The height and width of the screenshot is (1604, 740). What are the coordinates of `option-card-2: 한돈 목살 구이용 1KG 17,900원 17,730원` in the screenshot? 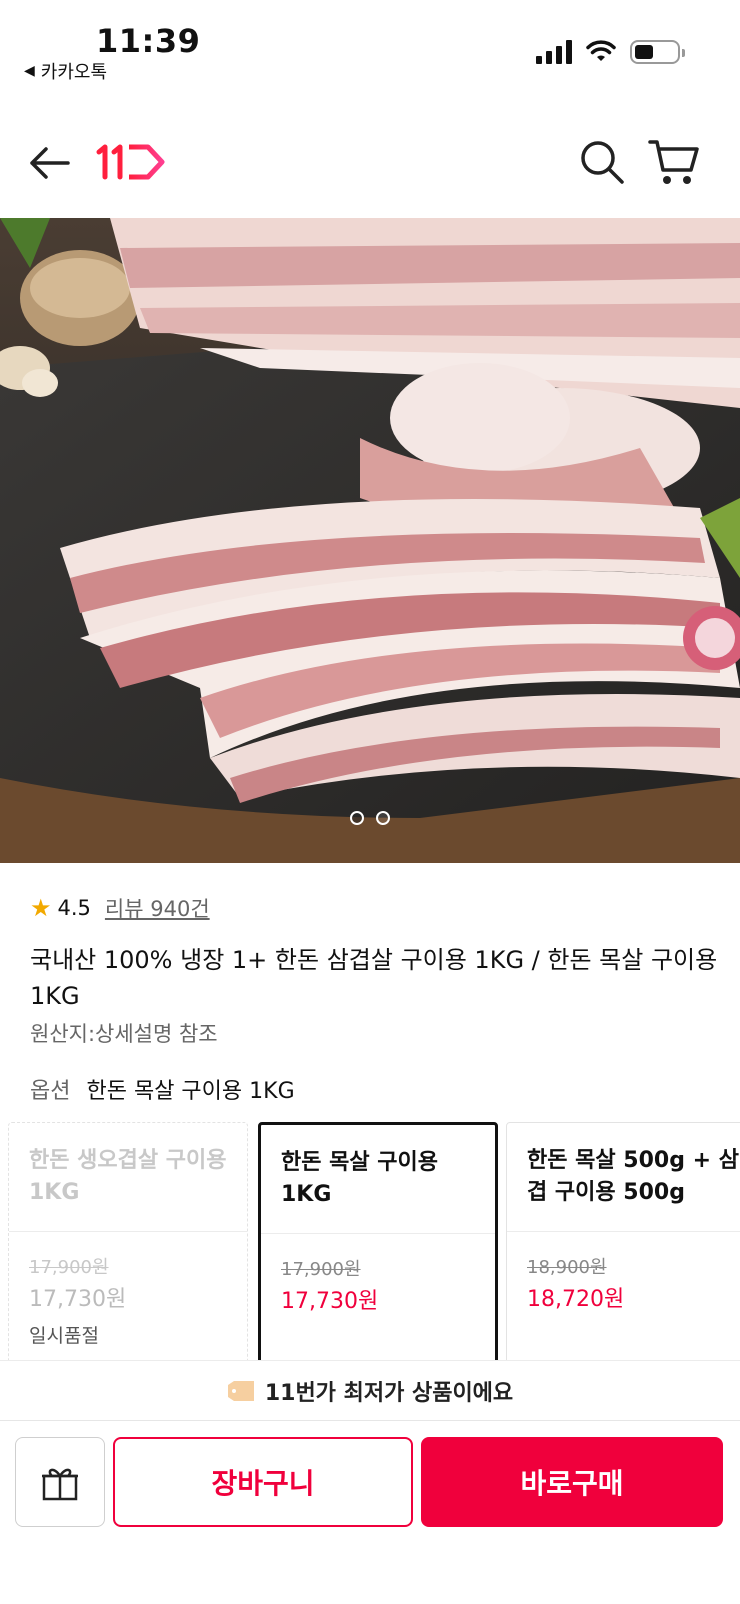 It's located at (378, 1241).